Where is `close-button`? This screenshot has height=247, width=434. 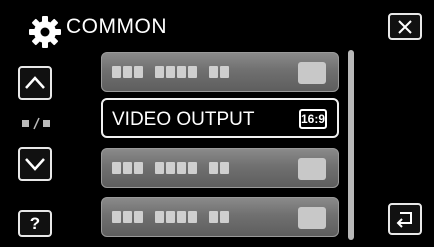
close-button is located at coordinates (405, 26).